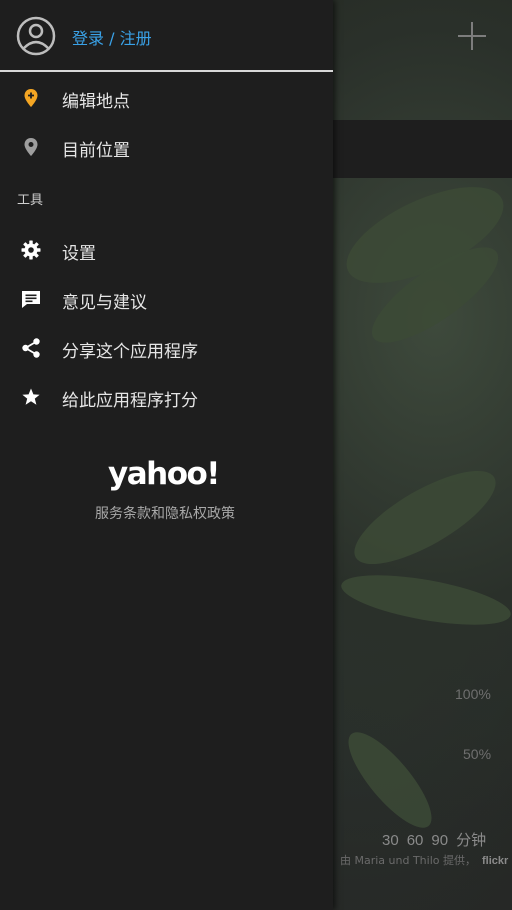 This screenshot has width=512, height=910. I want to click on precip-100-label: 100%, so click(473, 694).